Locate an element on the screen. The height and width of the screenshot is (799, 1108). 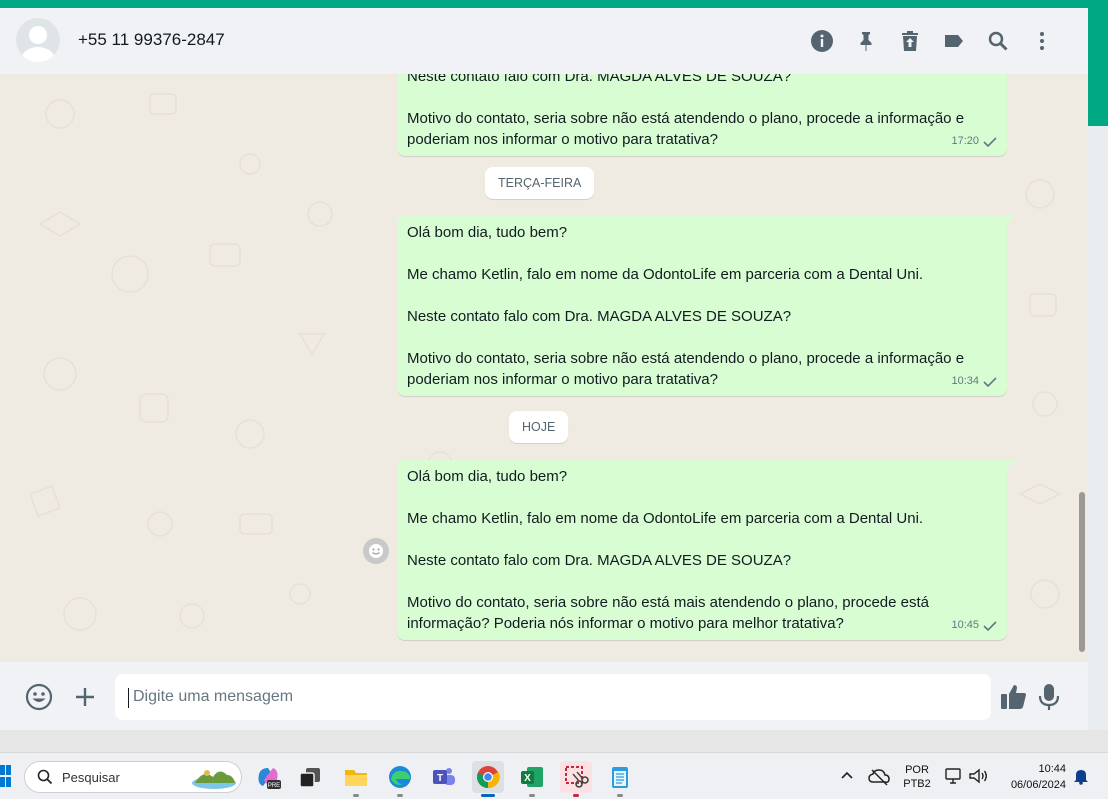
contact-name: +55 11 99376-2847 is located at coordinates (151, 40).